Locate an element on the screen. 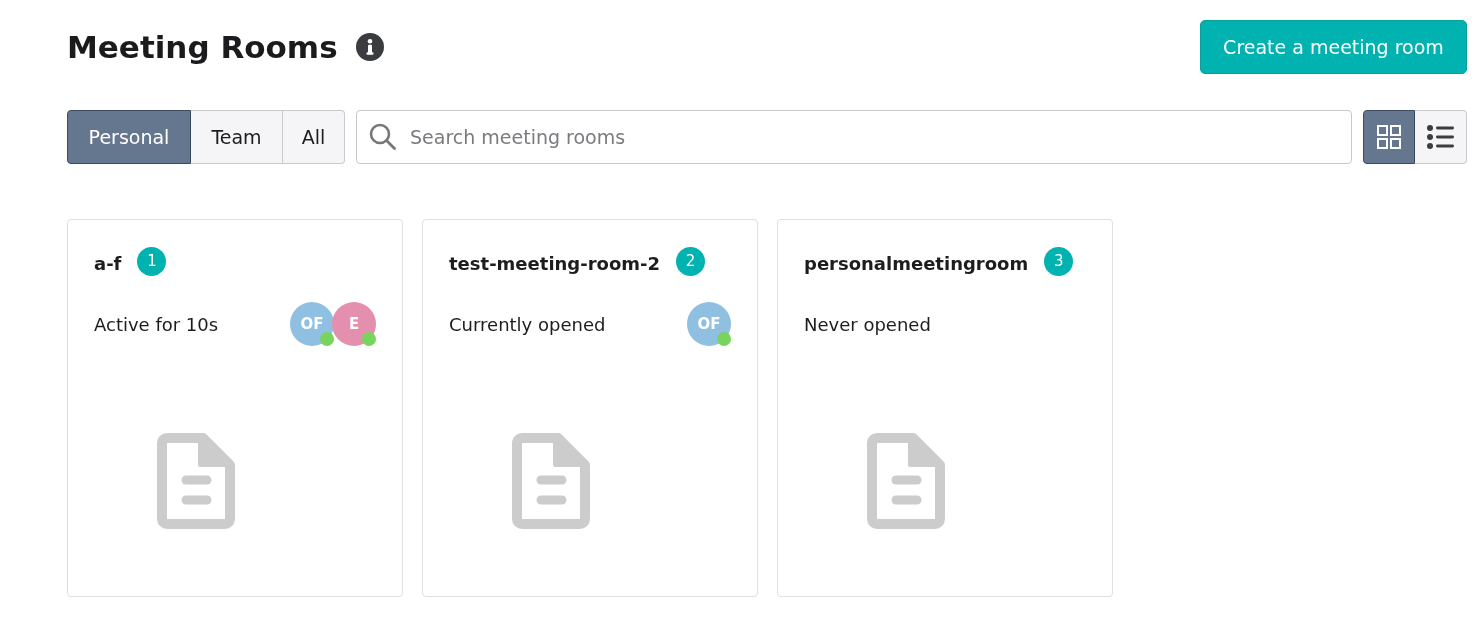  list-view-button is located at coordinates (1441, 137).